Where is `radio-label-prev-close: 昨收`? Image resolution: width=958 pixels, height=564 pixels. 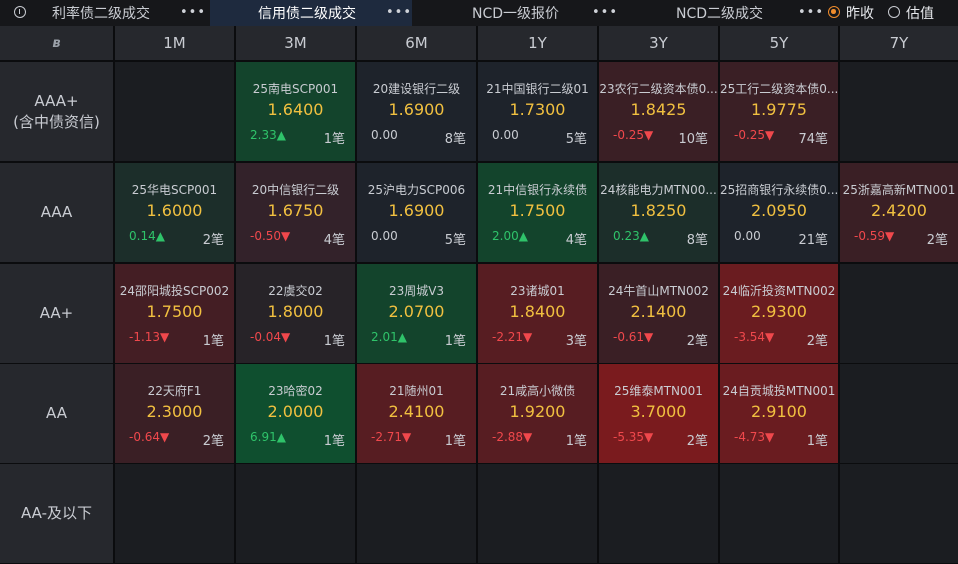
radio-label-prev-close: 昨收 is located at coordinates (860, 13).